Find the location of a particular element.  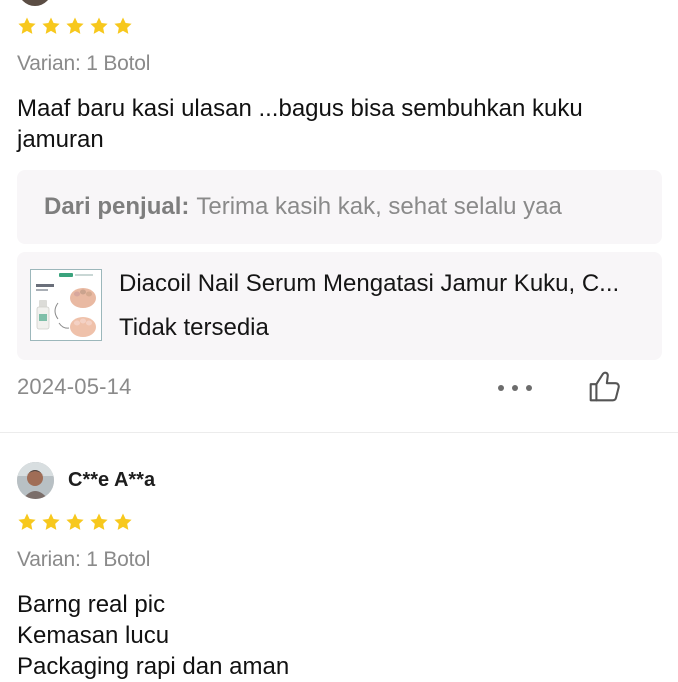

review-text-line: Barng real pic is located at coordinates (91, 604).